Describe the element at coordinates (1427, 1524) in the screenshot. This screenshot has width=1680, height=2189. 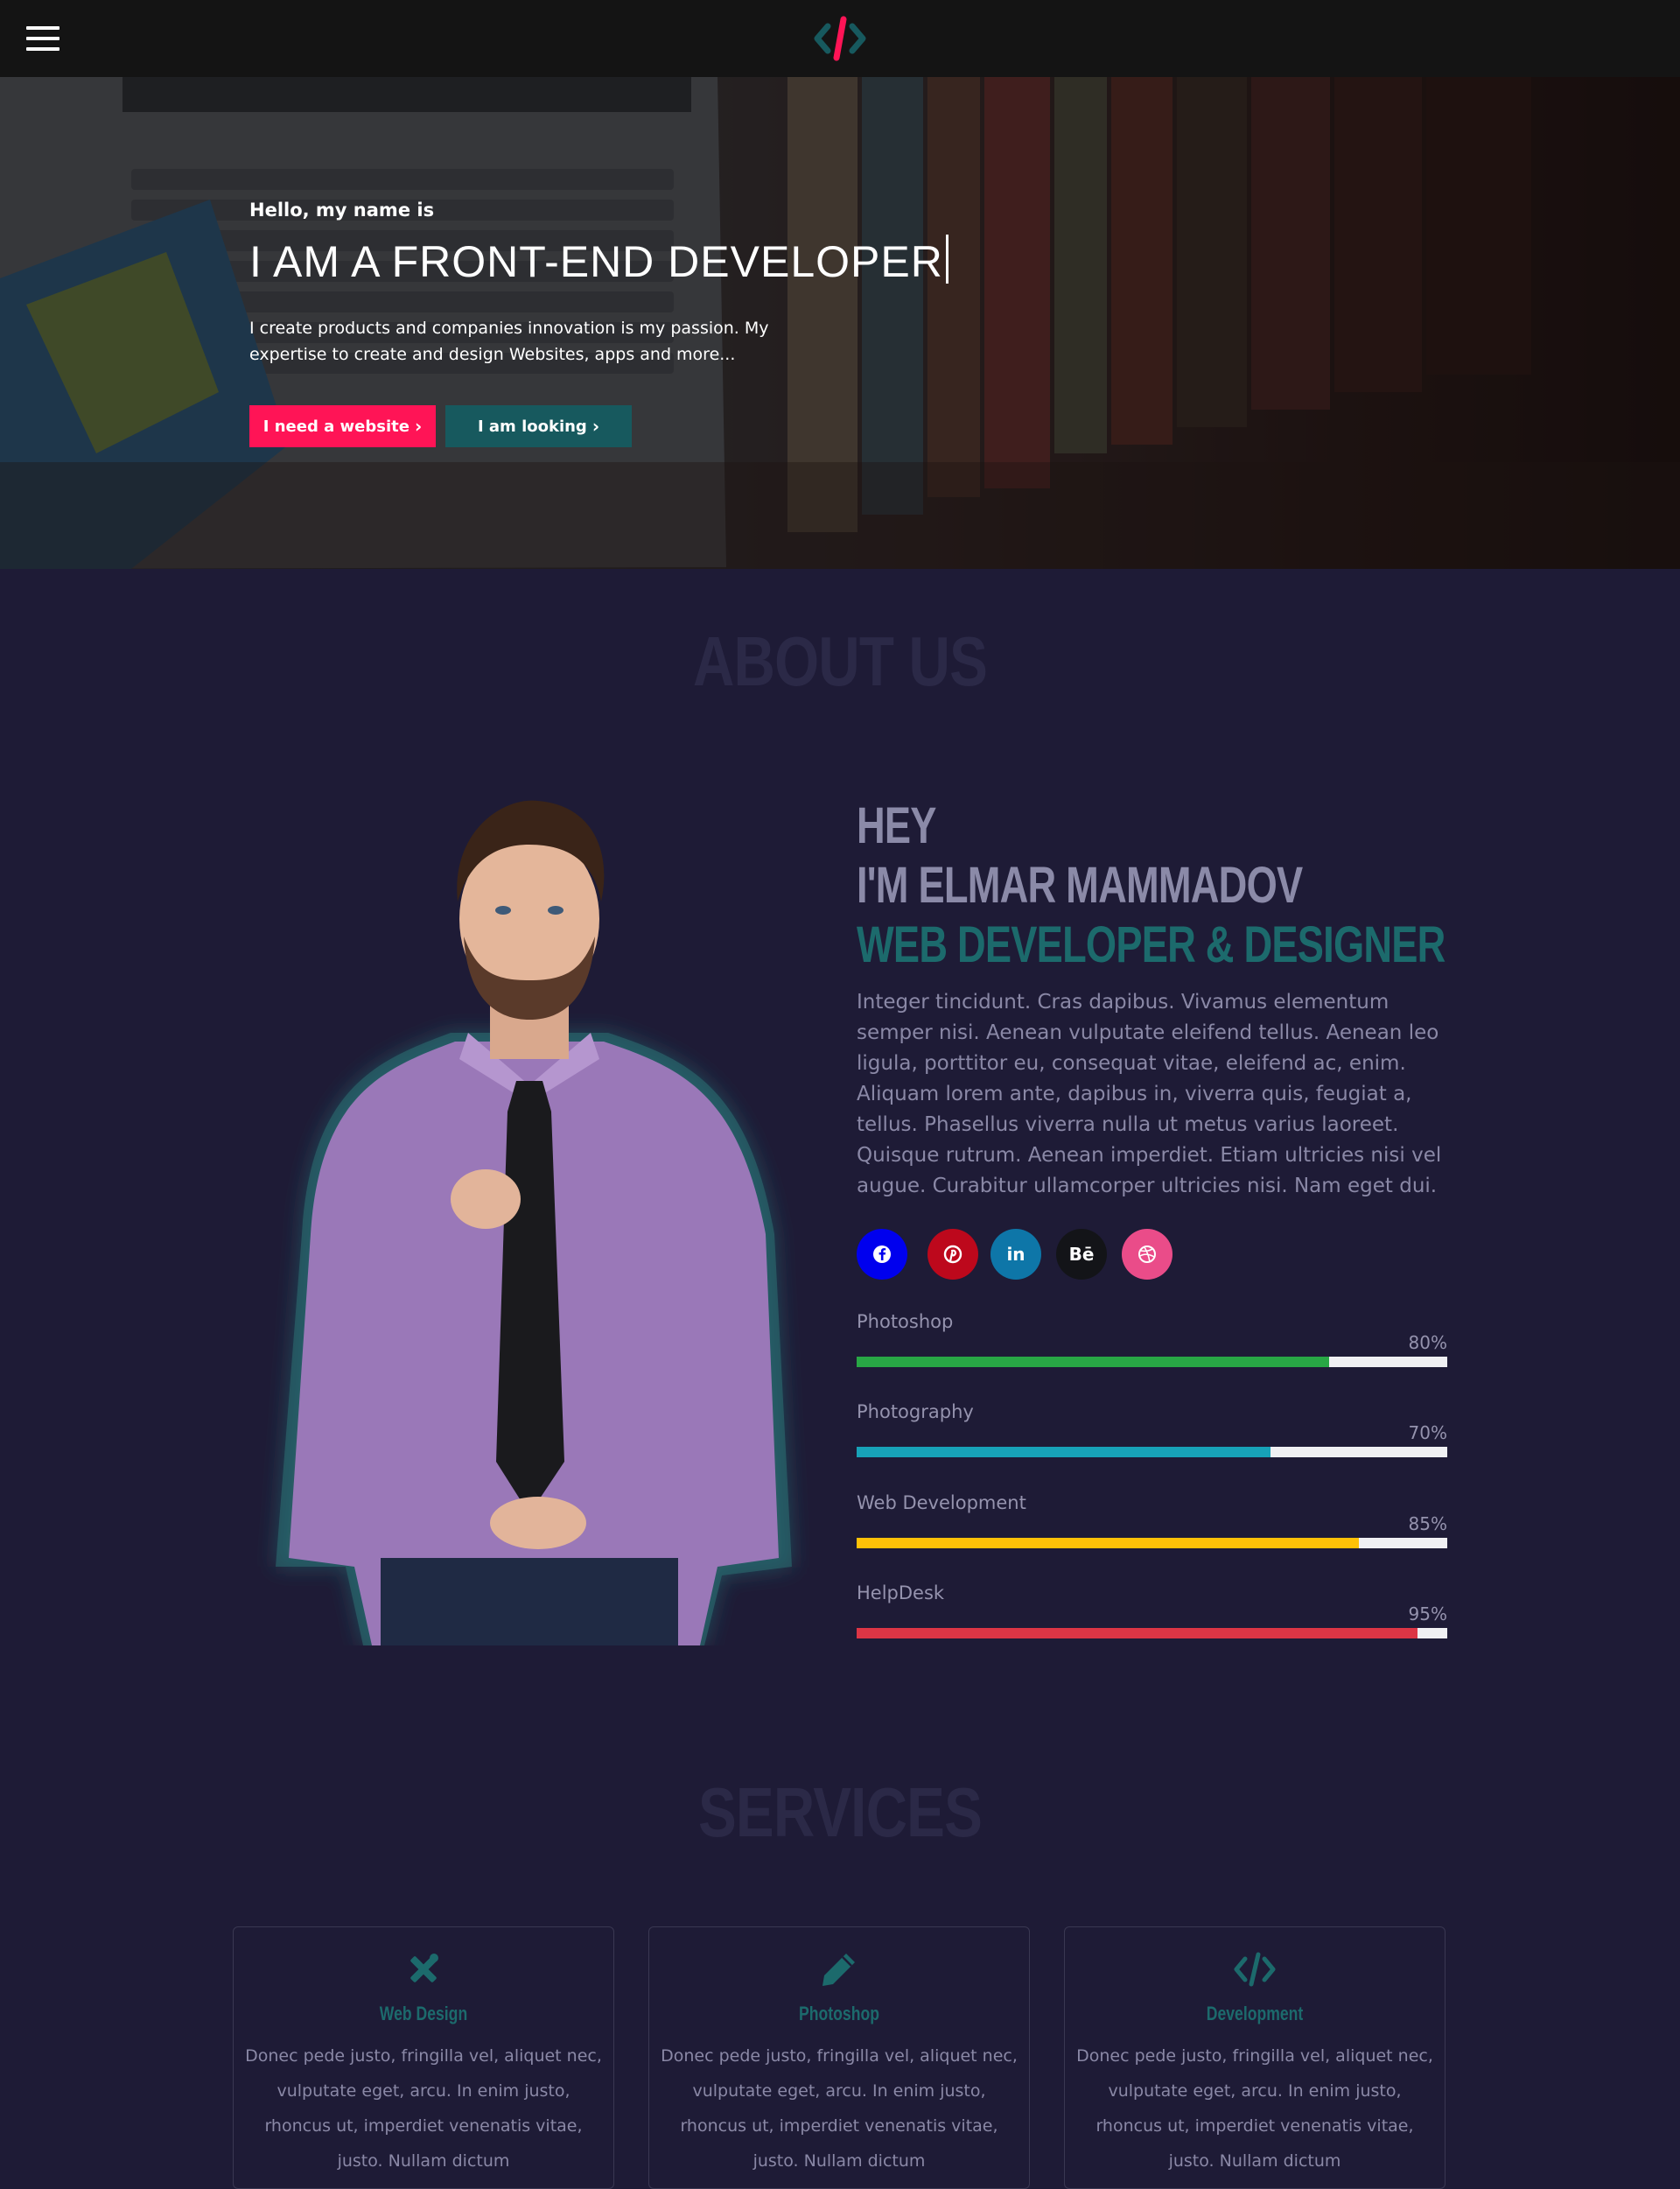
I see `skill-percent: 85%` at that location.